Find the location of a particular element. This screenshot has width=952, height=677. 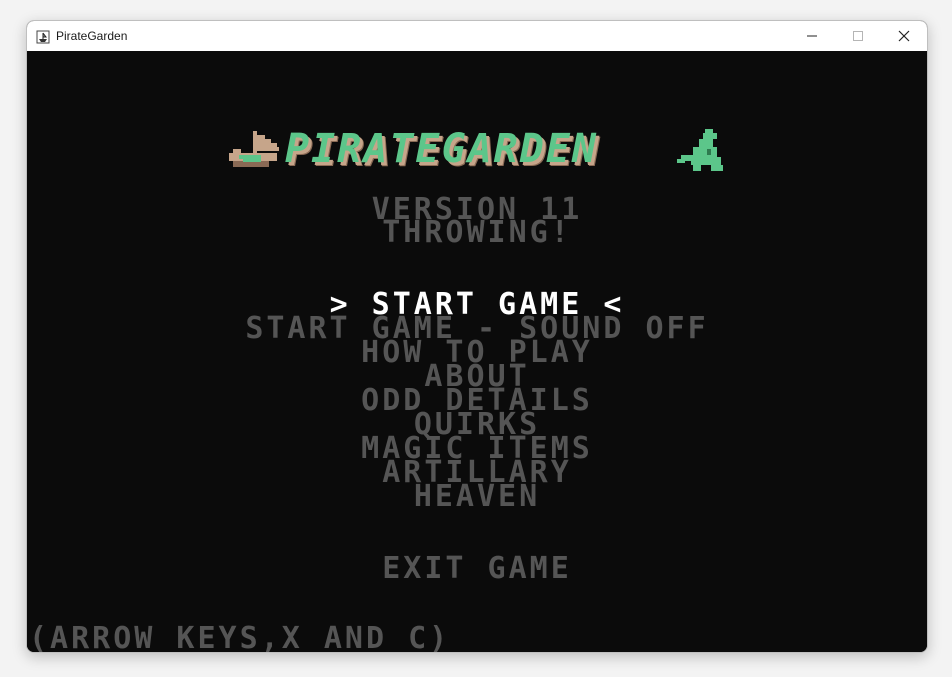

maximize-button is located at coordinates (858, 36).